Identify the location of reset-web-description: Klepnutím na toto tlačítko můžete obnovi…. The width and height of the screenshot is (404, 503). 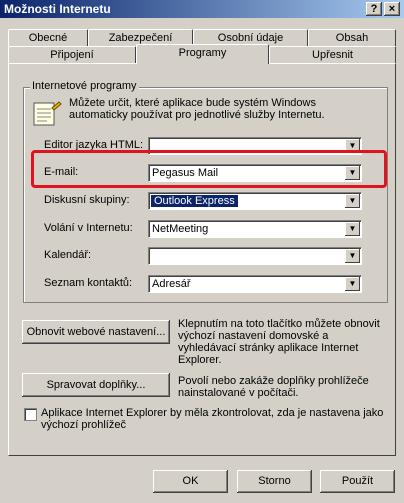
(279, 342).